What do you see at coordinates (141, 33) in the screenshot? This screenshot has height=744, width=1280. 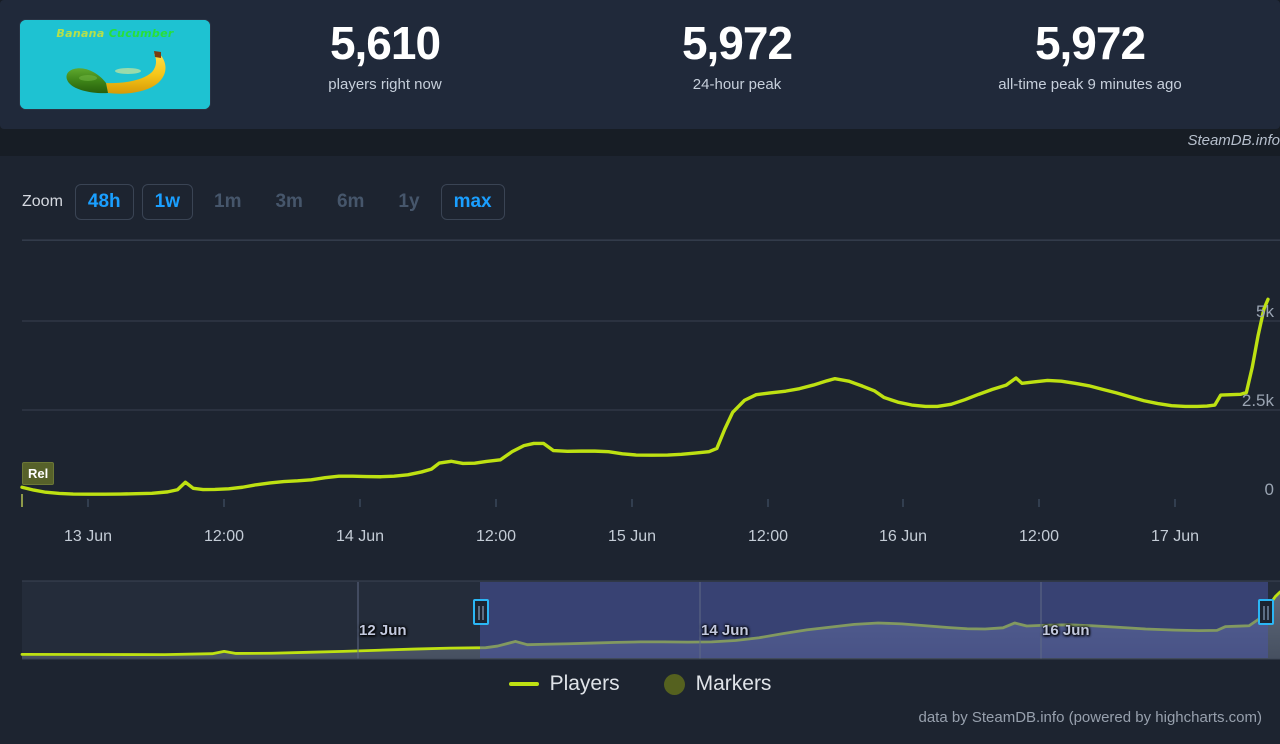 I see `cover-title-word-2: Cucumber` at bounding box center [141, 33].